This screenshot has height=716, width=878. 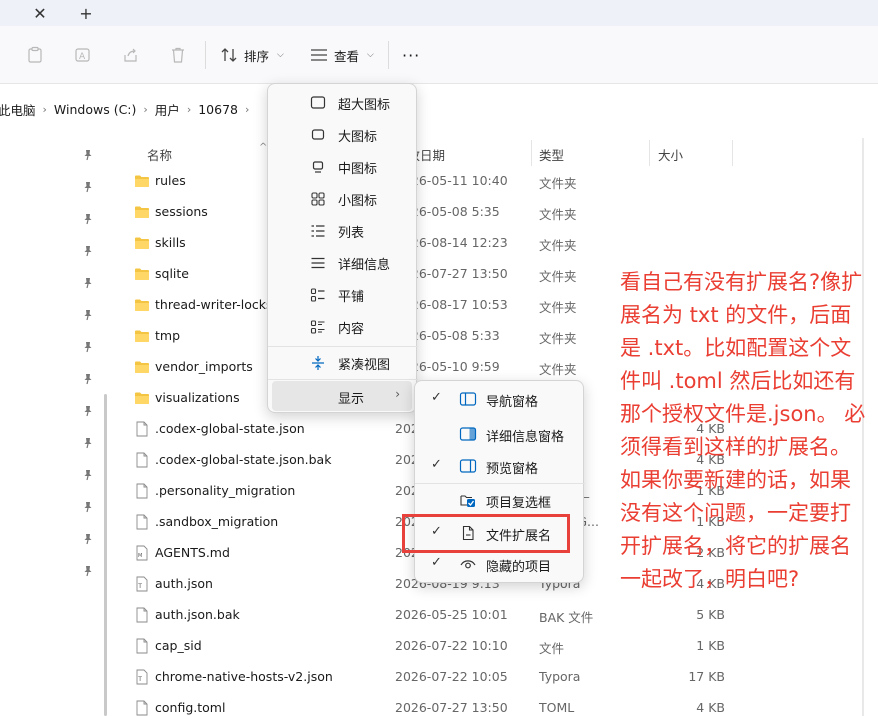 I want to click on column-type-header: 类型, so click(x=551, y=154).